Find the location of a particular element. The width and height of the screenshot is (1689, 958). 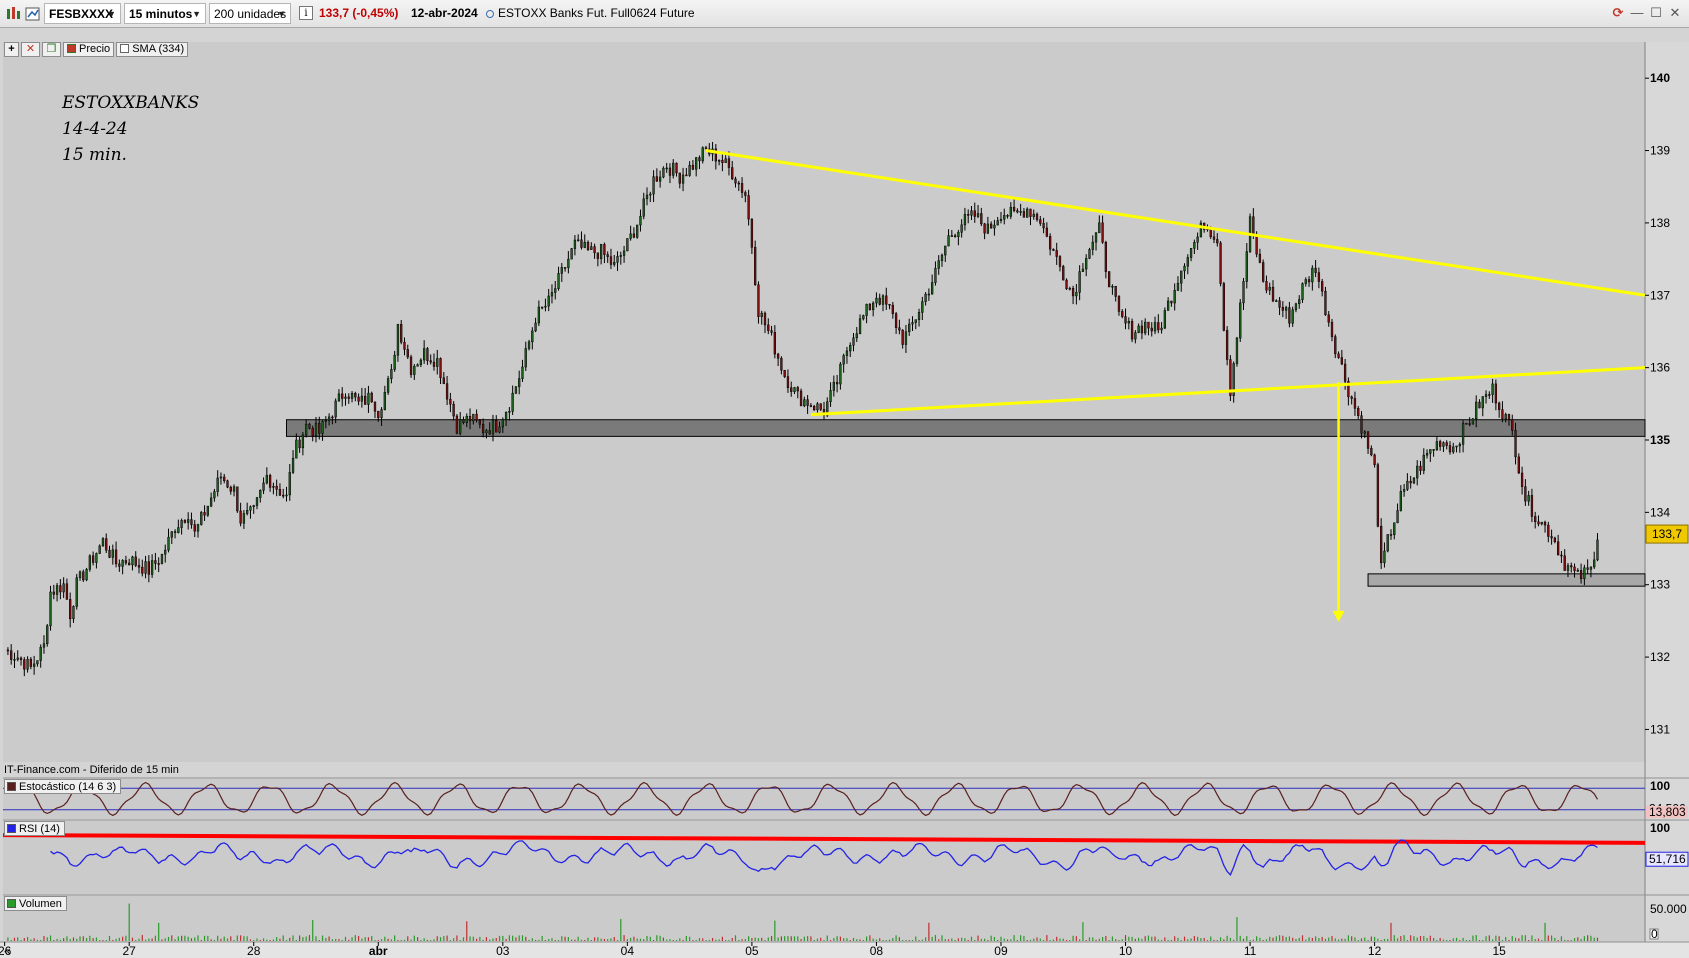

x-tick-label: 03 is located at coordinates (503, 951).